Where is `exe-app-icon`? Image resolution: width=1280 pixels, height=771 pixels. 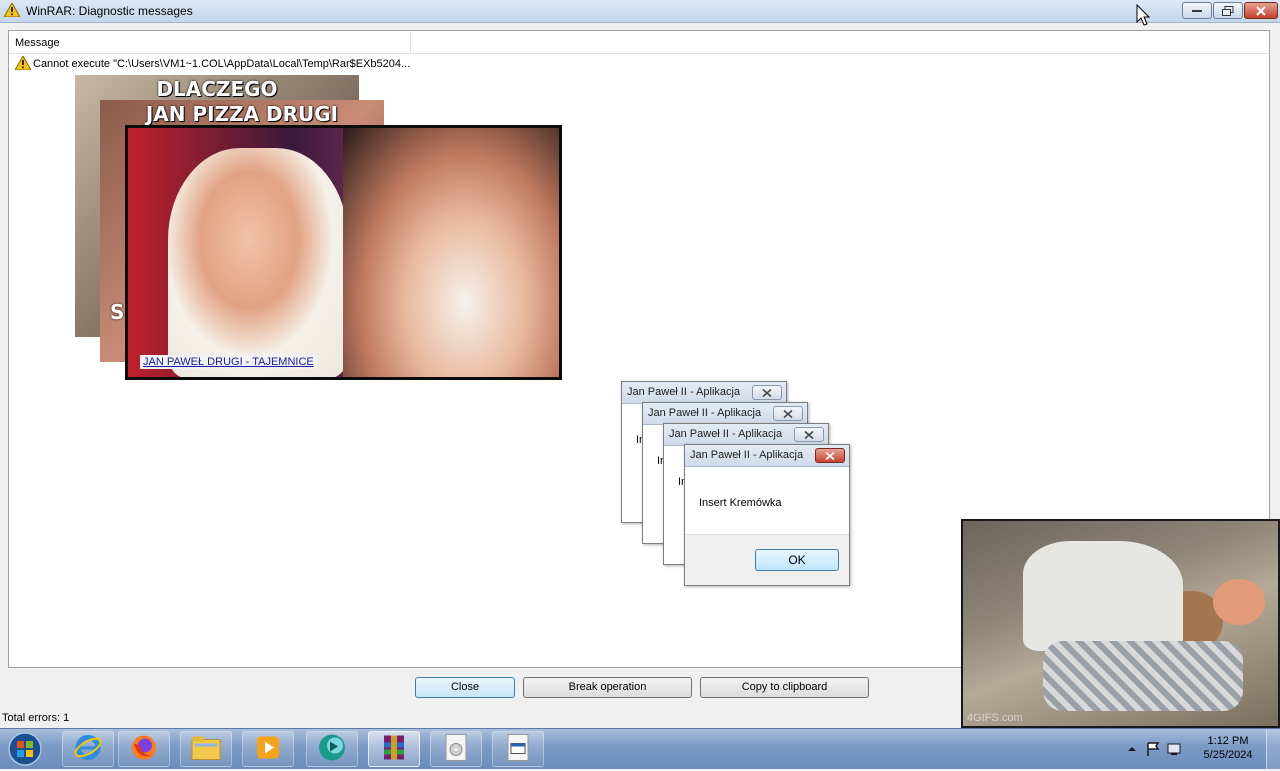
exe-app-icon is located at coordinates (518, 749).